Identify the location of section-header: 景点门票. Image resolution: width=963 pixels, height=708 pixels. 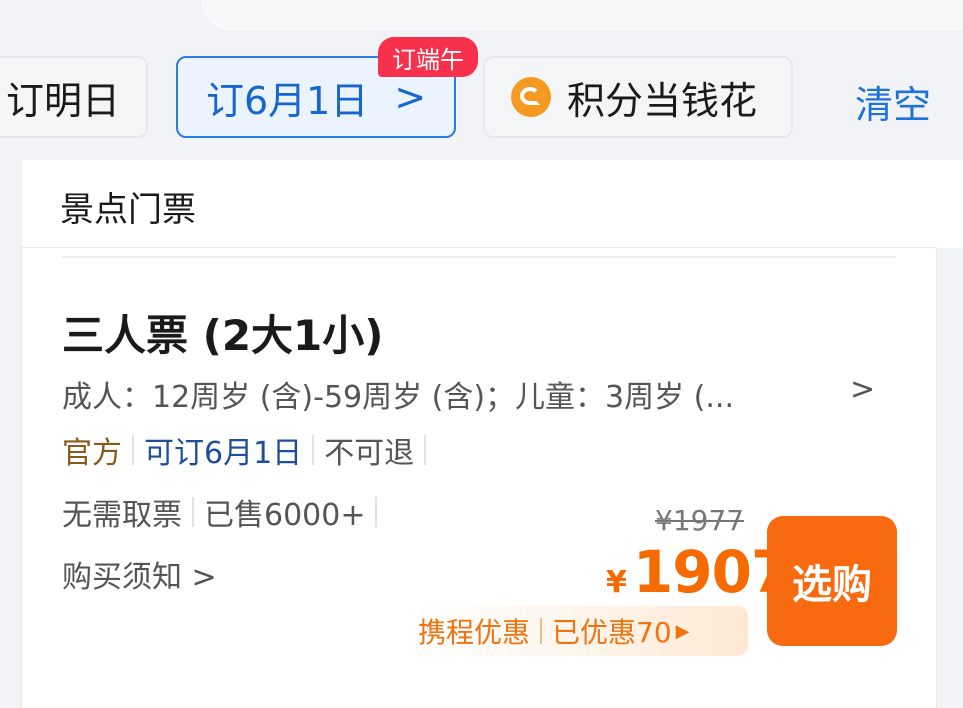
(492, 204).